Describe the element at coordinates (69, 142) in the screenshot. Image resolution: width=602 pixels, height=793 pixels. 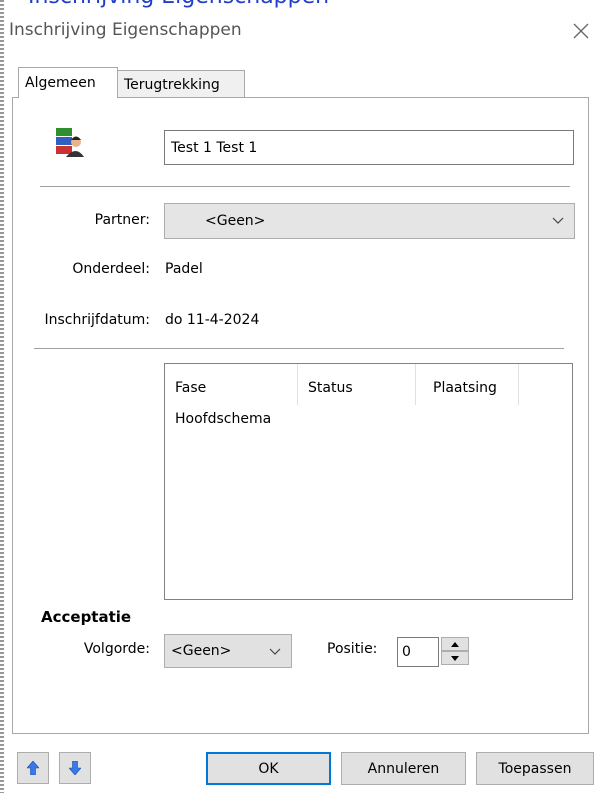
I see `registration-person-icon` at that location.